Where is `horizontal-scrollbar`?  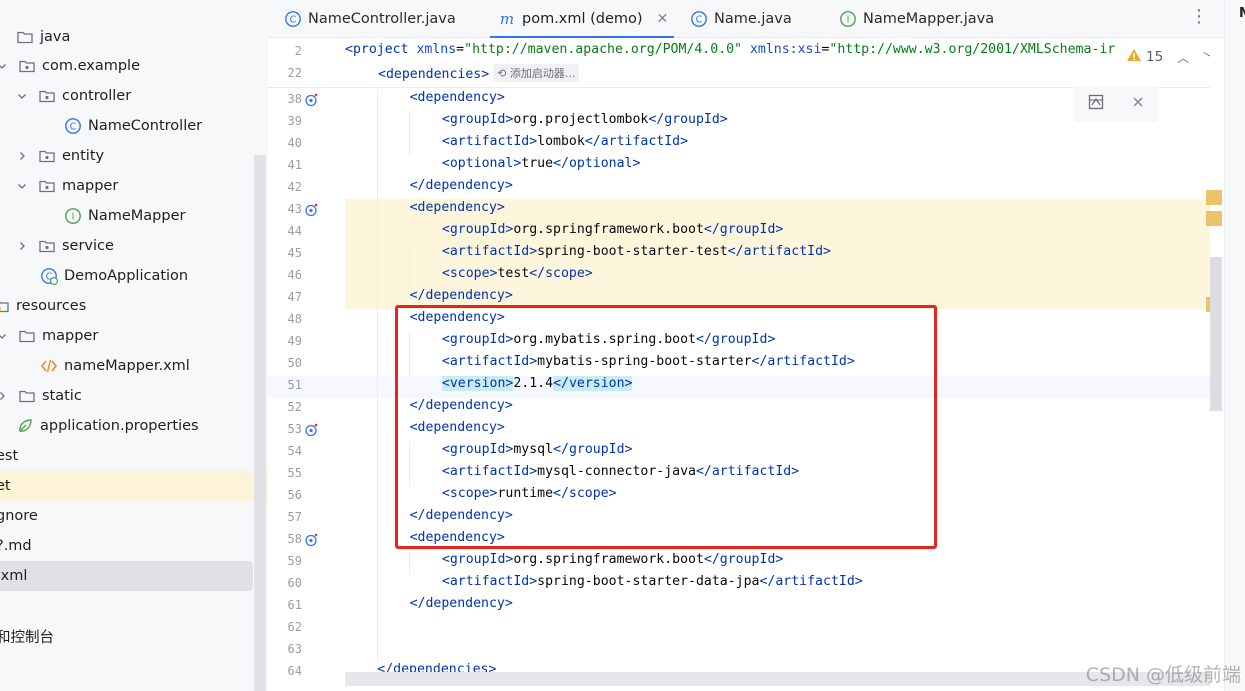 horizontal-scrollbar is located at coordinates (777, 679).